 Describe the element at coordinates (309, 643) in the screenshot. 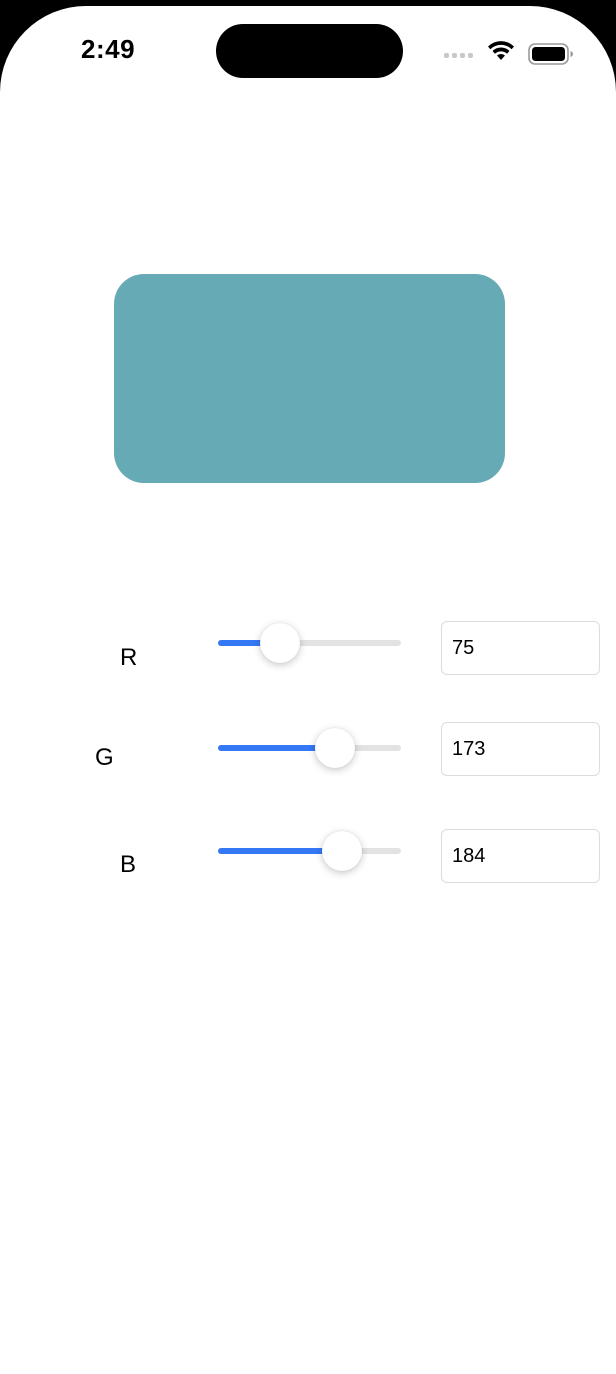

I see `red-slider` at that location.